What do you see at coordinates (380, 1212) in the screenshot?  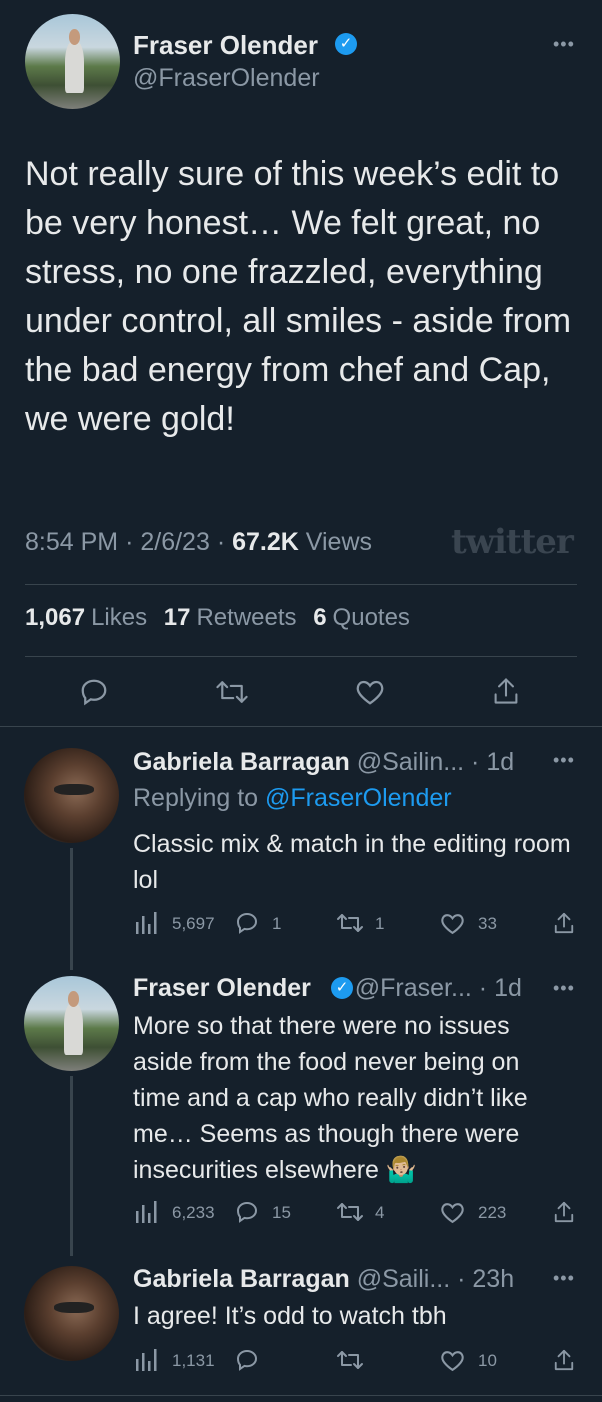 I see `retweet-count: 4` at bounding box center [380, 1212].